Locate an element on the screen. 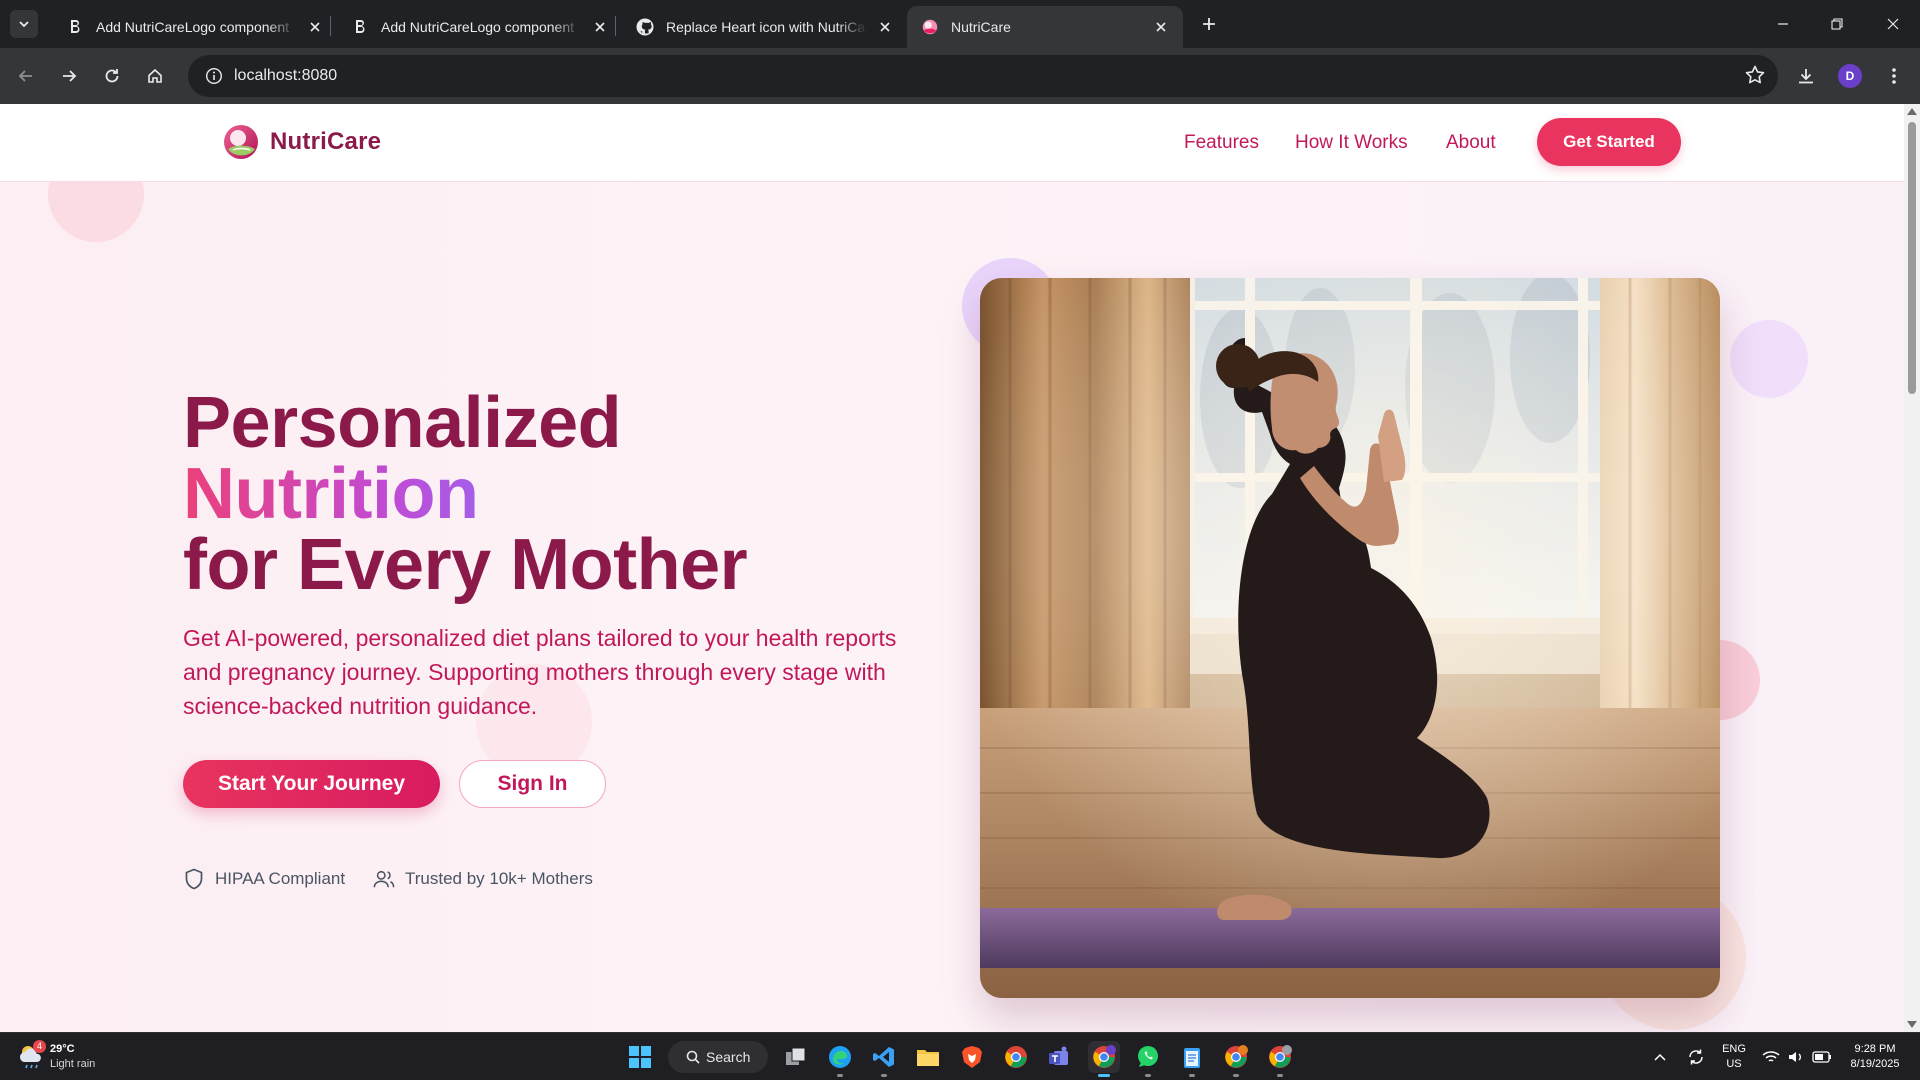  show-hidden-icons-button is located at coordinates (1660, 1057).